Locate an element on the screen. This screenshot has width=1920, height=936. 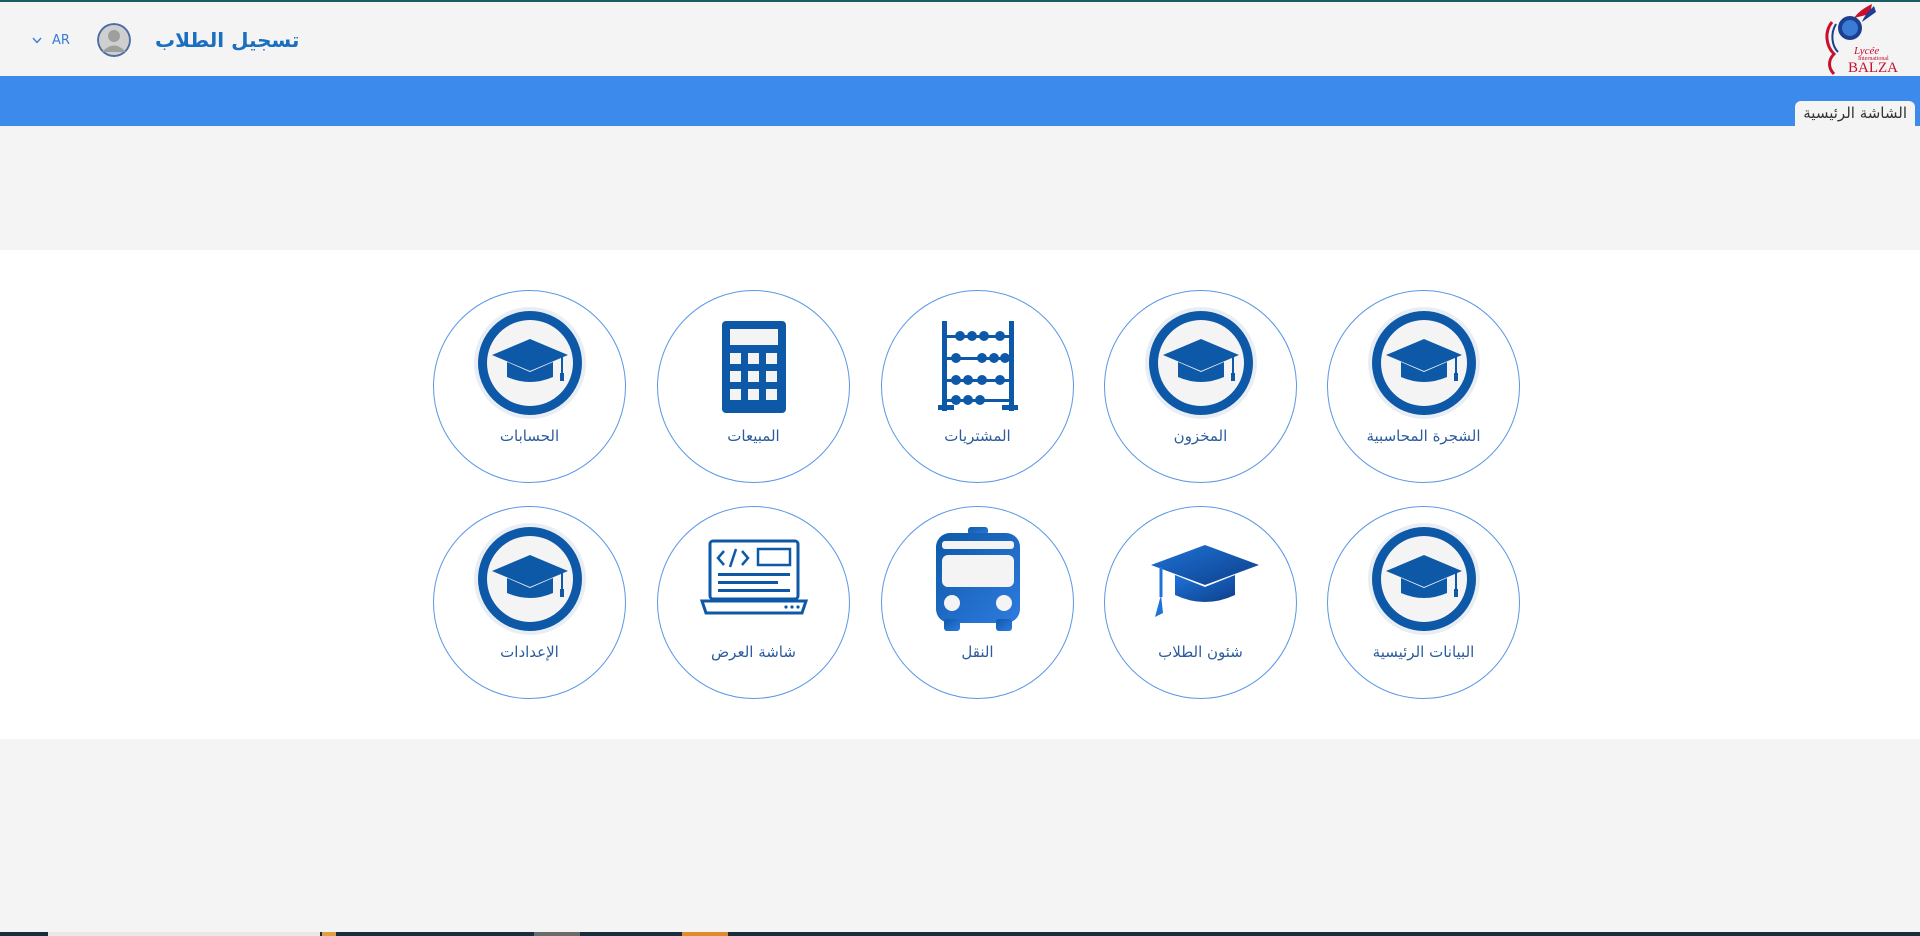
tile-transport: النقل is located at coordinates (977, 602).